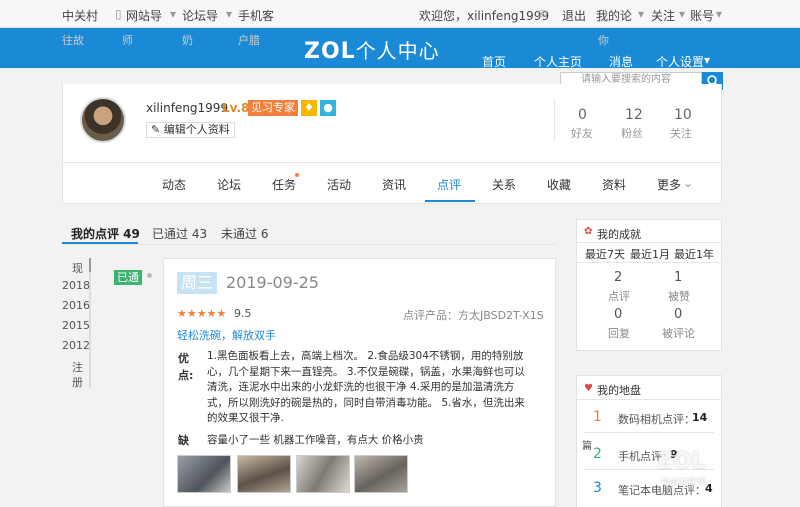 The height and width of the screenshot is (507, 800). Describe the element at coordinates (678, 314) in the screenshot. I see `commented-count: 0` at that location.